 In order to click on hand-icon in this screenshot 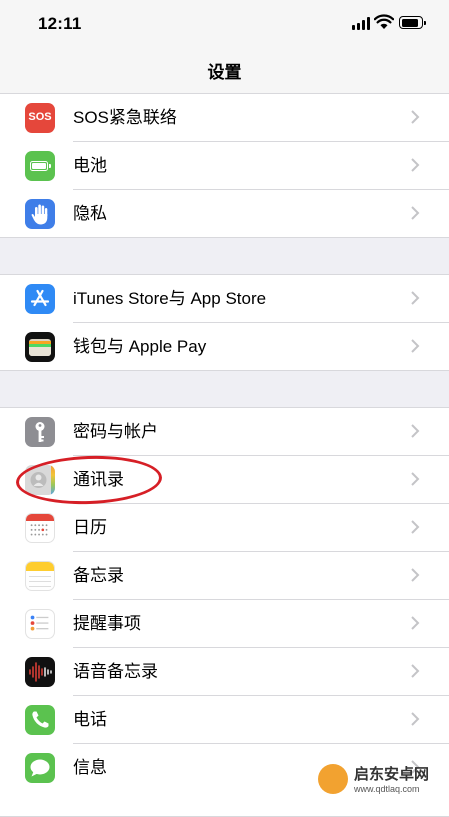, I will do `click(40, 214)`.